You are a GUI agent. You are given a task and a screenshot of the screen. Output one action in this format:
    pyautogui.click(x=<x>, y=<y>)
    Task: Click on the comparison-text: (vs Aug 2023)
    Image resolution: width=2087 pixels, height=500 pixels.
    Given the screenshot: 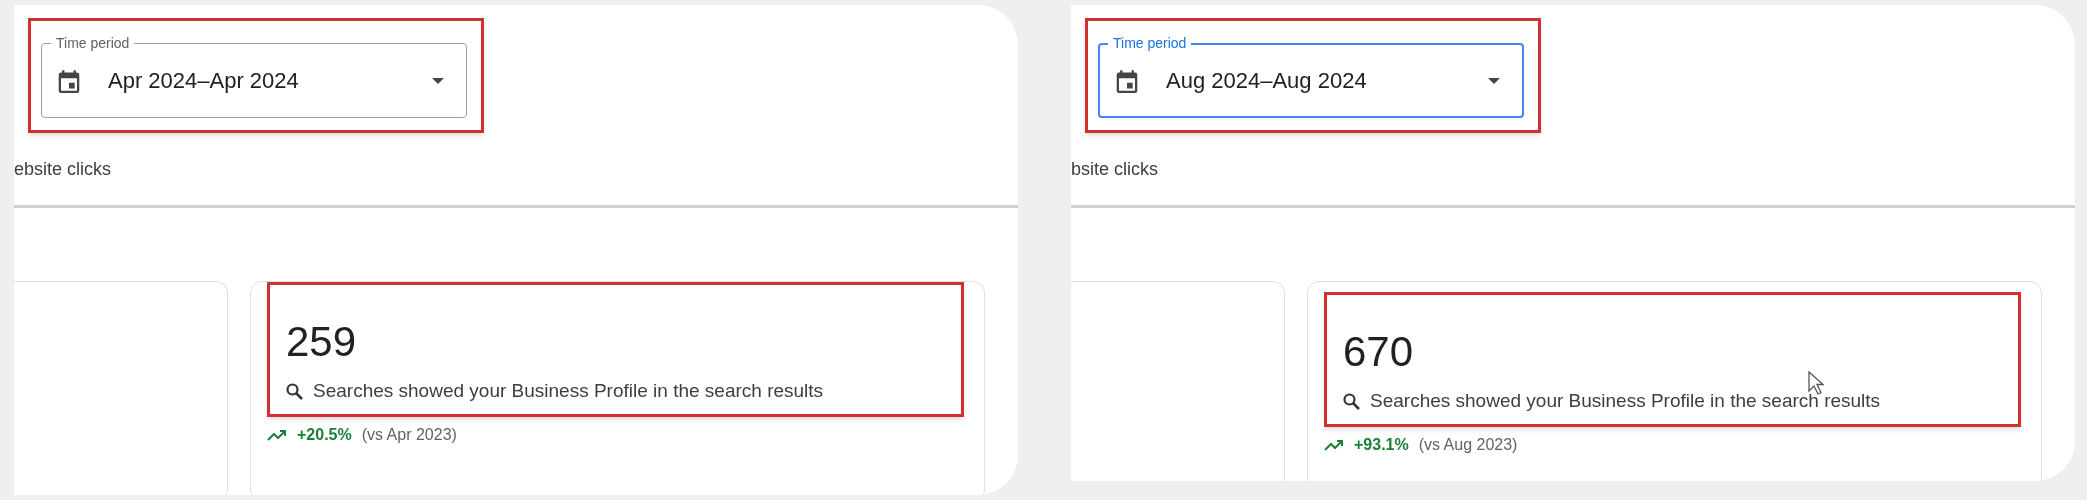 What is the action you would take?
    pyautogui.click(x=1468, y=444)
    